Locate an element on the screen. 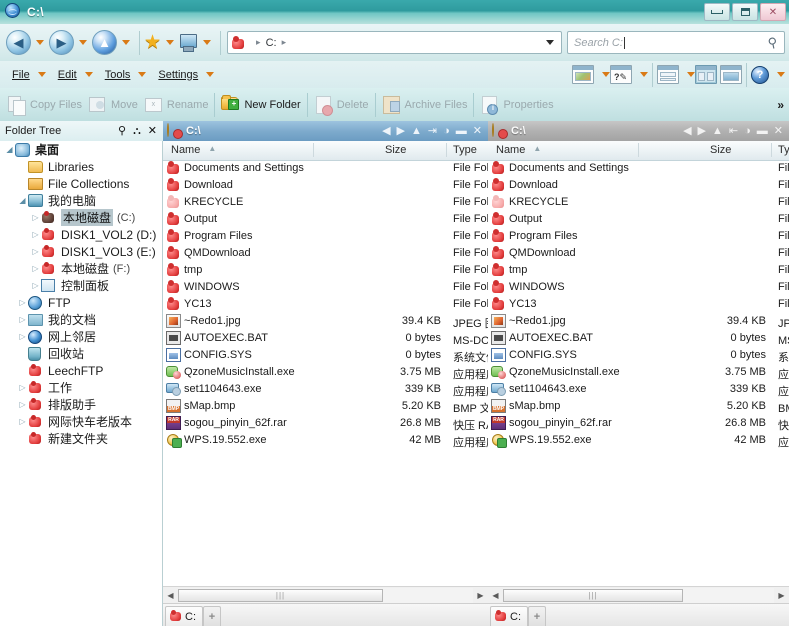 This screenshot has height=626, width=789. back-button: ◀ is located at coordinates (18, 42).